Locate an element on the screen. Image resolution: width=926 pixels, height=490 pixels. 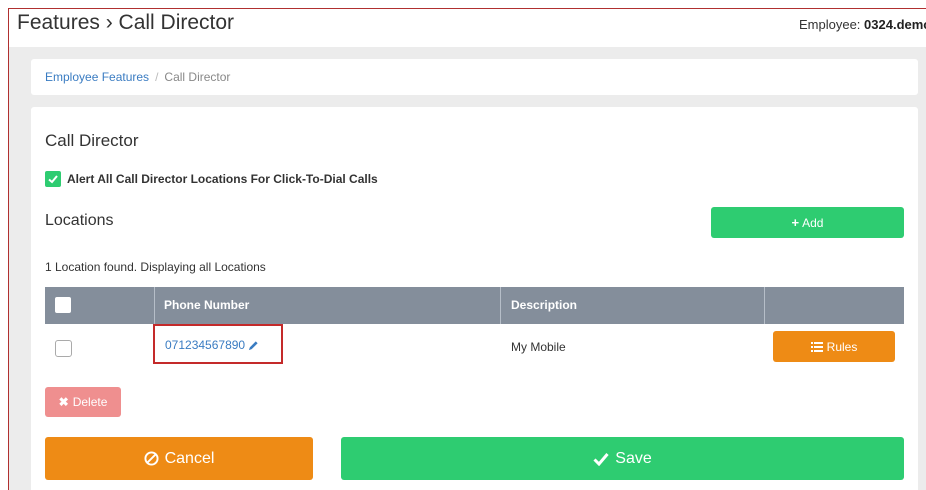
save-button: Save is located at coordinates (622, 458).